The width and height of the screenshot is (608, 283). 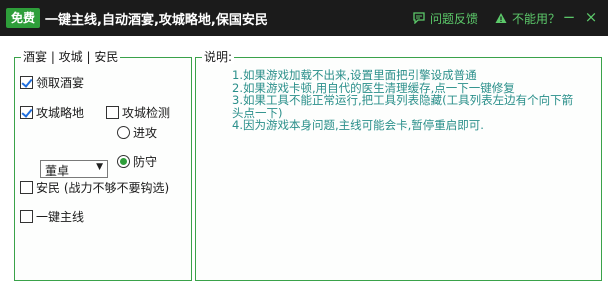 I want to click on defend-radio-dot, so click(x=123, y=161).